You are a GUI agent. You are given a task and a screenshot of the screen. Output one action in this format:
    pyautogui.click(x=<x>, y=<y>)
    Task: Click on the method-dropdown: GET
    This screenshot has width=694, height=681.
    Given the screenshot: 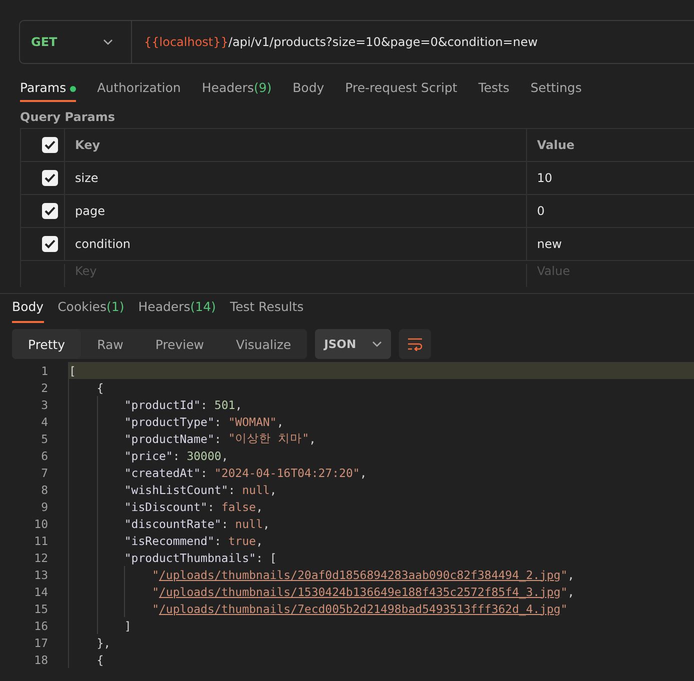 What is the action you would take?
    pyautogui.click(x=76, y=42)
    